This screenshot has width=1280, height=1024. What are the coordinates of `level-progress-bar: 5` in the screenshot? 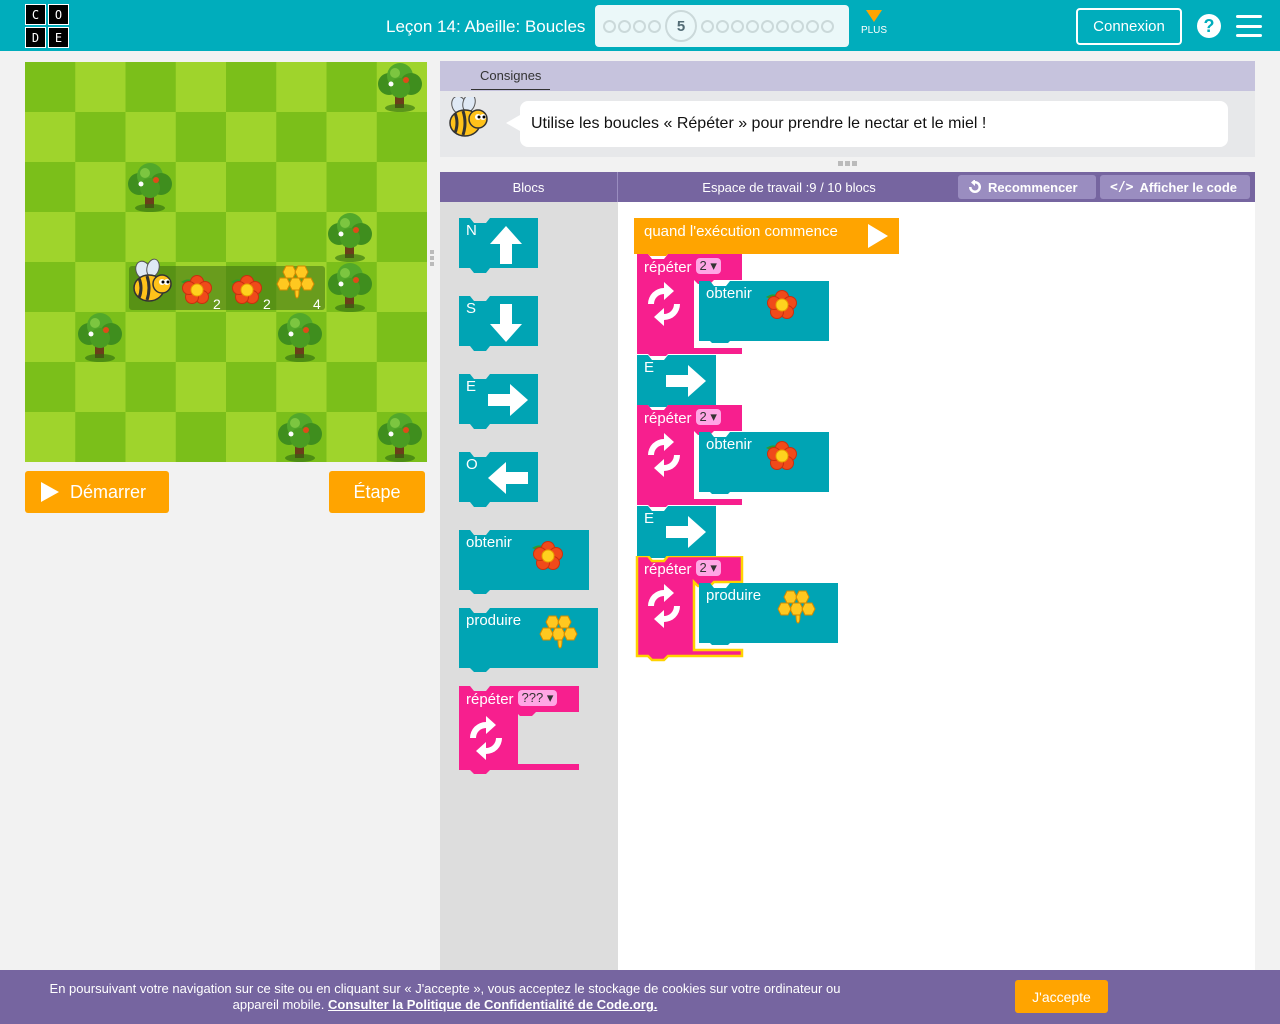 It's located at (722, 26).